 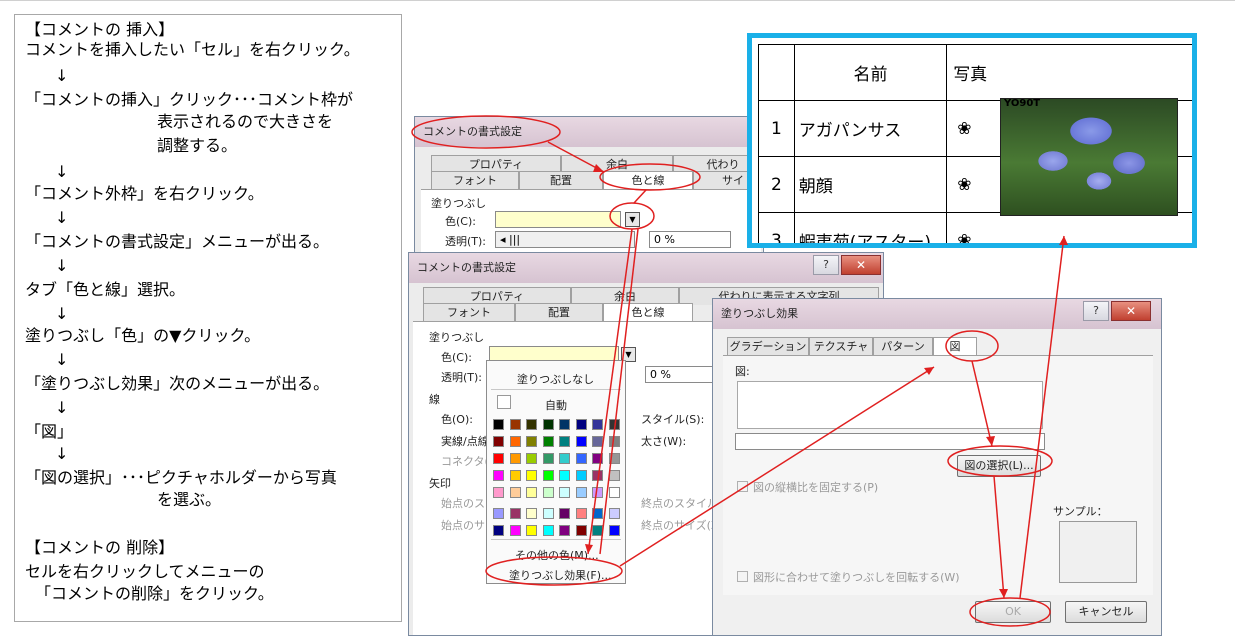 I want to click on header-no, so click(x=776, y=72).